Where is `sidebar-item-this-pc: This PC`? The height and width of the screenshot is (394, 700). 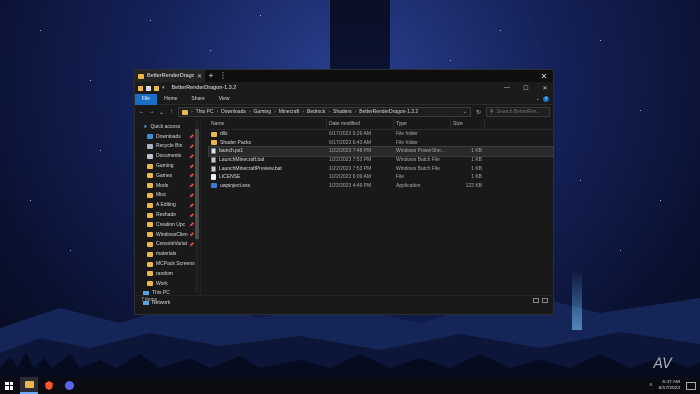
sidebar-item-this-pc: This PC is located at coordinates (167, 294).